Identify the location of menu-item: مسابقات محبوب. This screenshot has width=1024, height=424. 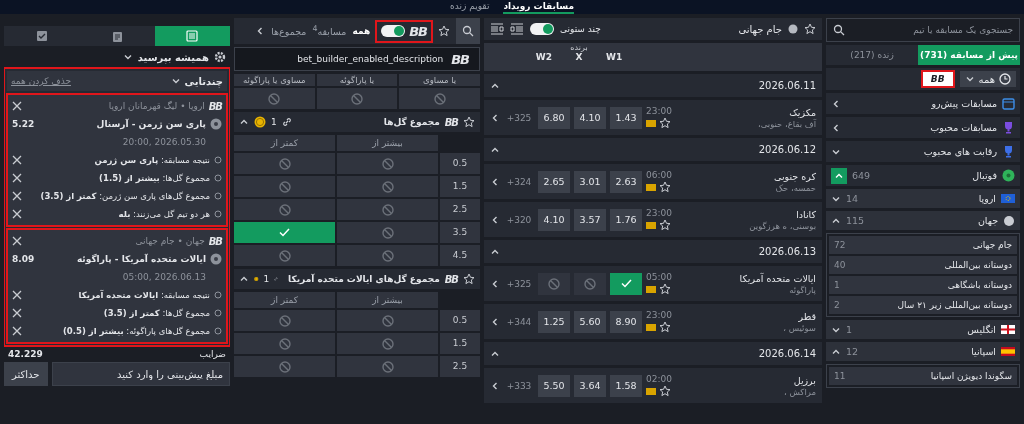
(923, 127).